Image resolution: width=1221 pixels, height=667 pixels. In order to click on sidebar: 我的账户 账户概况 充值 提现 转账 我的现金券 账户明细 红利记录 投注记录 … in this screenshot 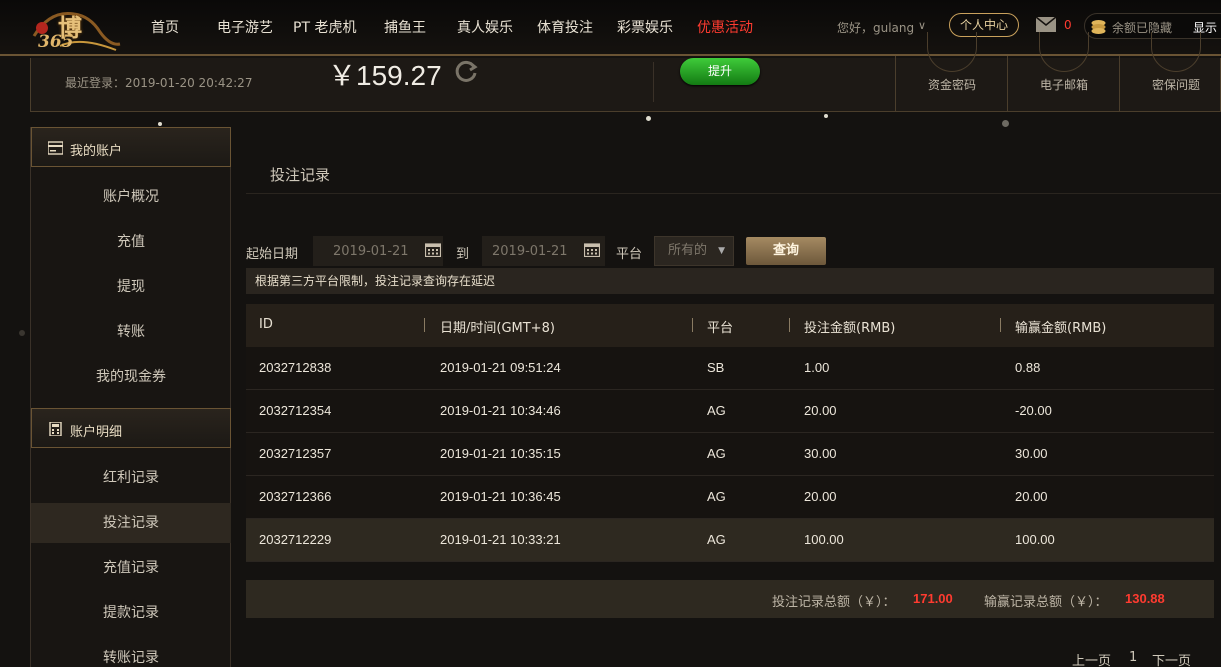, I will do `click(130, 397)`.